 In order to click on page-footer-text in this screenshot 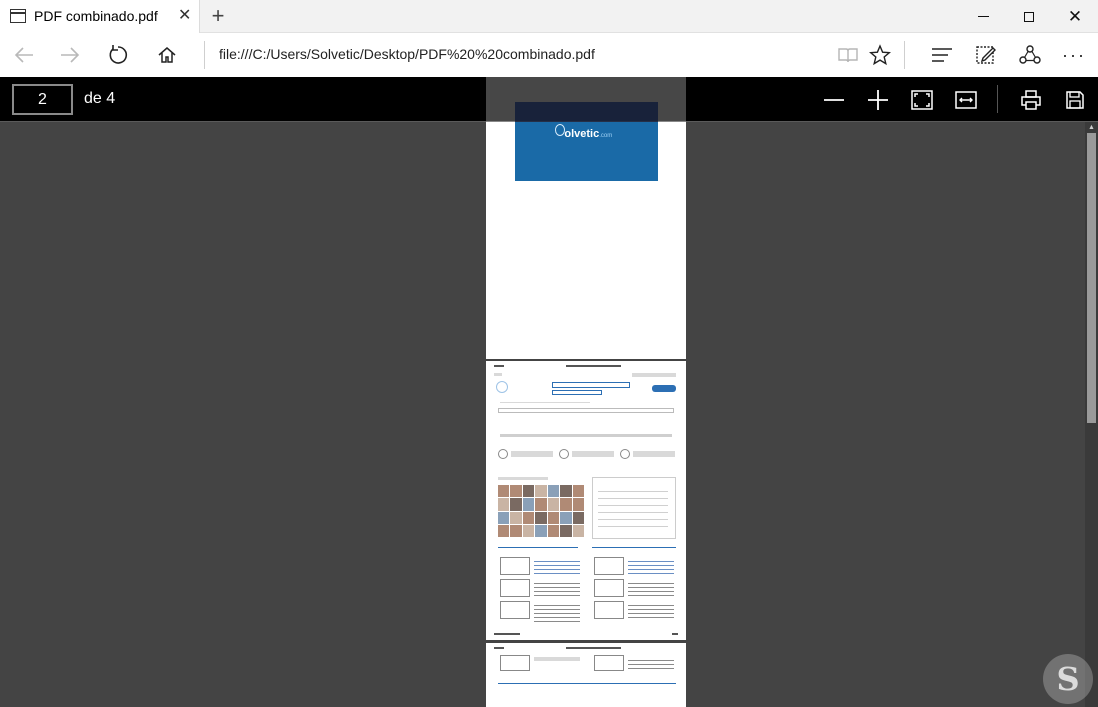, I will do `click(507, 634)`.